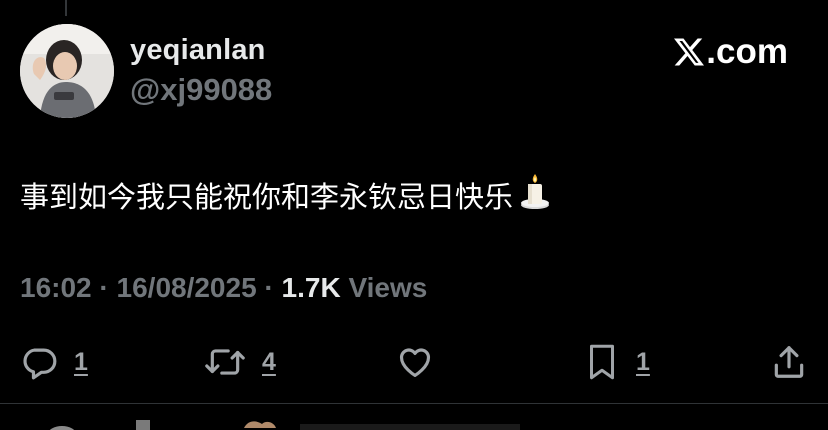 This screenshot has width=828, height=430. I want to click on thread-connector-line, so click(66, 8).